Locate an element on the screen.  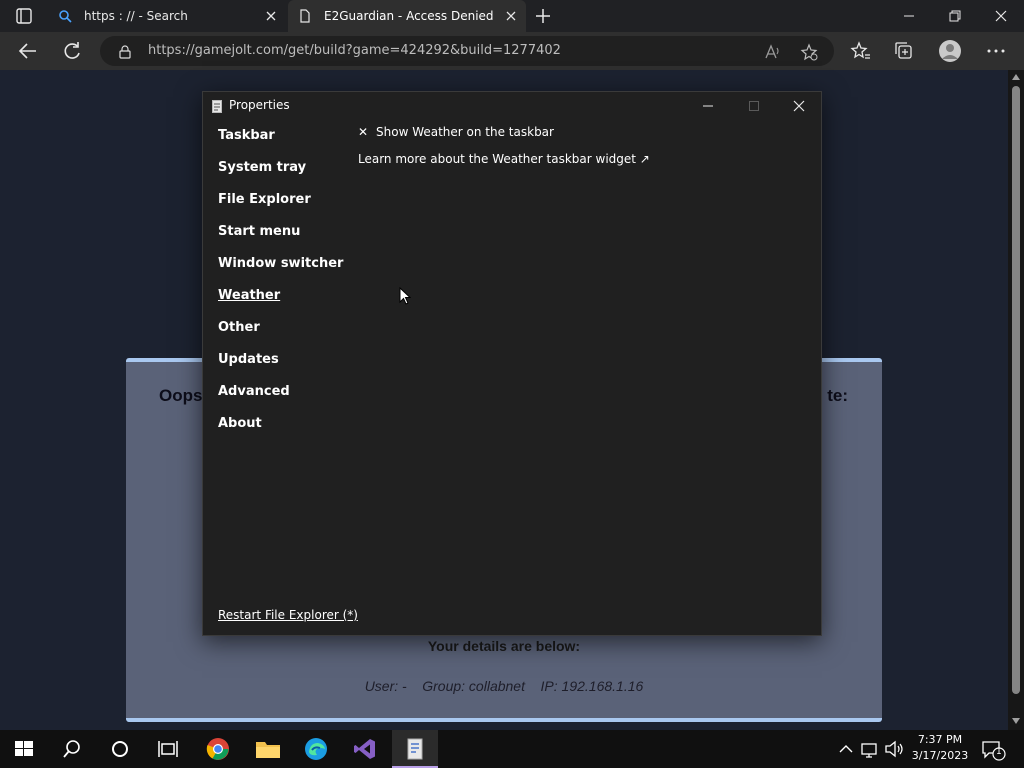
close-window-icon is located at coordinates (1001, 16).